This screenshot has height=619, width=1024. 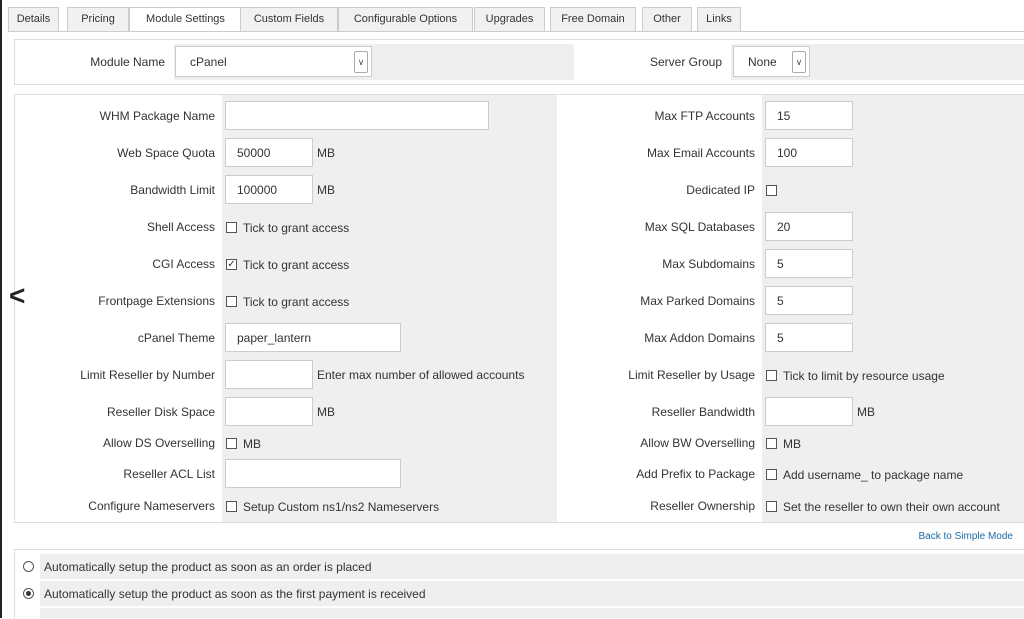 I want to click on max-ftp-accounts-label: Max FTP Accounts, so click(x=704, y=116).